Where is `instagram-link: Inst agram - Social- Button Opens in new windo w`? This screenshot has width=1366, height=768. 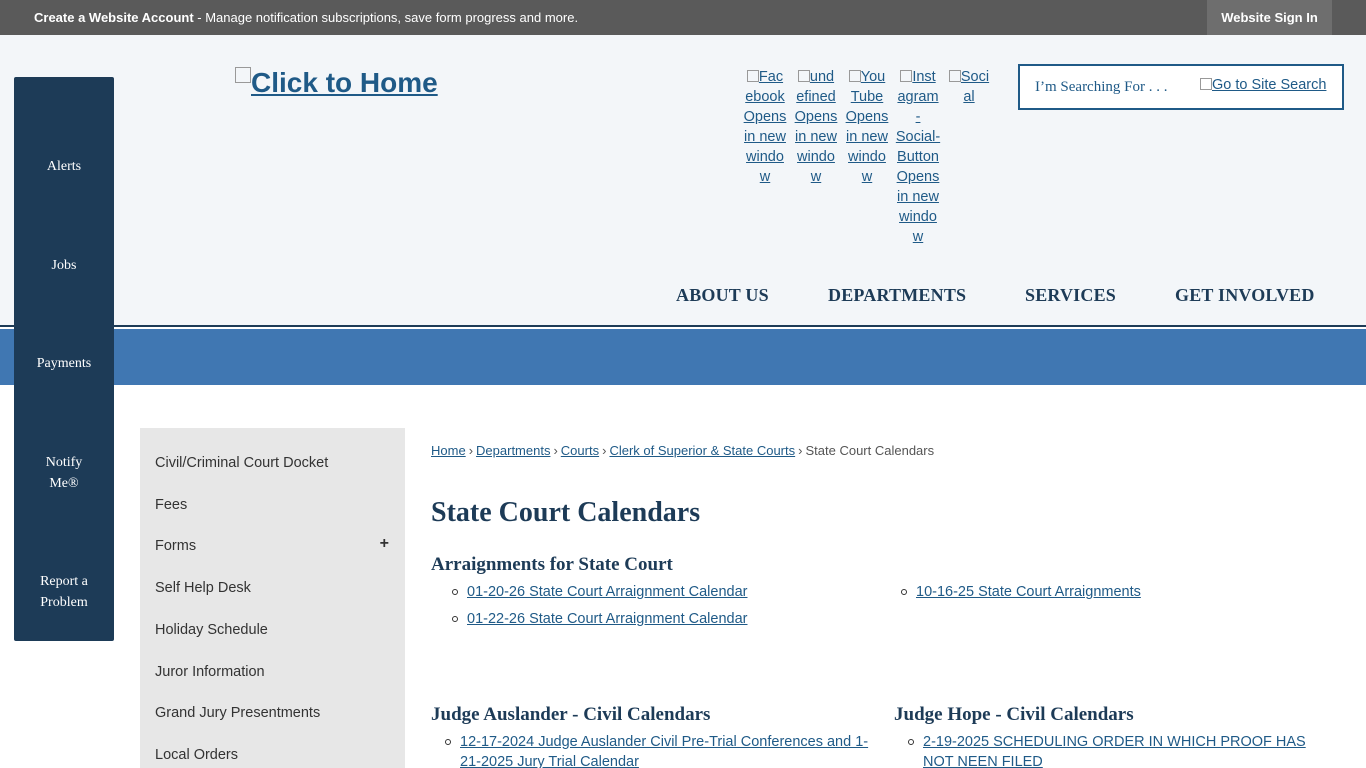 instagram-link: Inst agram - Social- Button Opens in new windo w is located at coordinates (918, 157).